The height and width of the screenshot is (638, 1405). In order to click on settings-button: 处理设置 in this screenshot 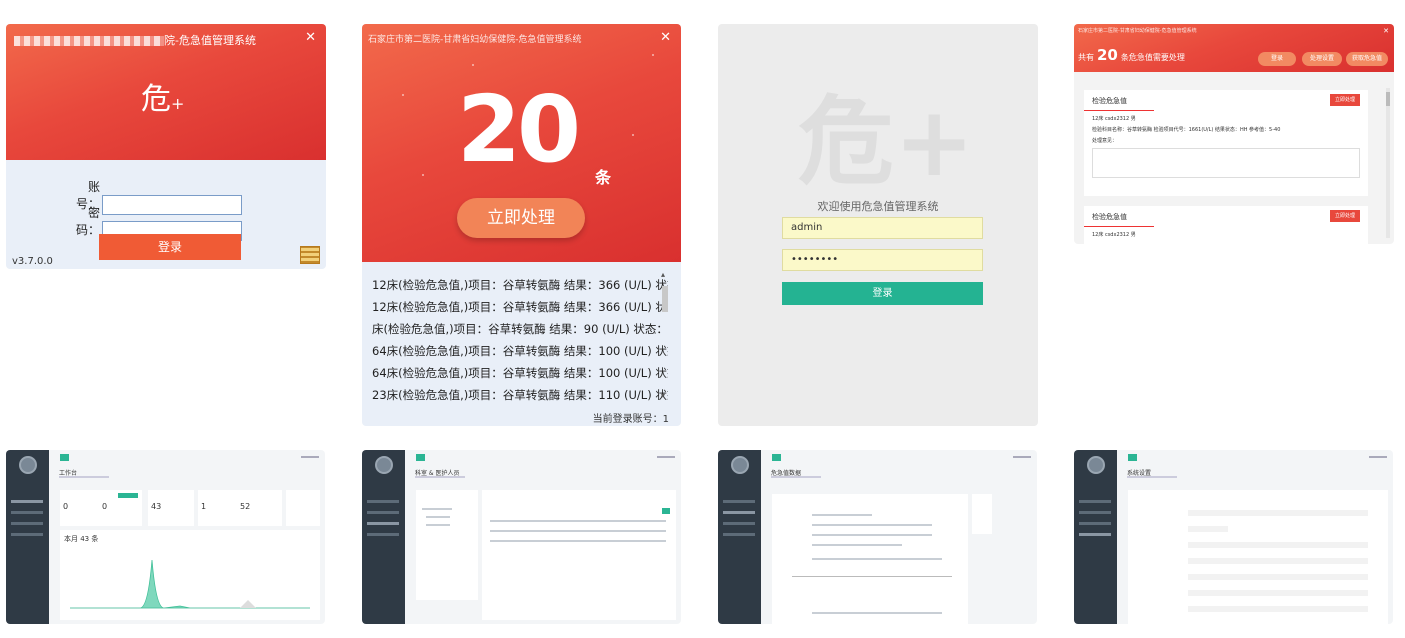, I will do `click(1322, 59)`.